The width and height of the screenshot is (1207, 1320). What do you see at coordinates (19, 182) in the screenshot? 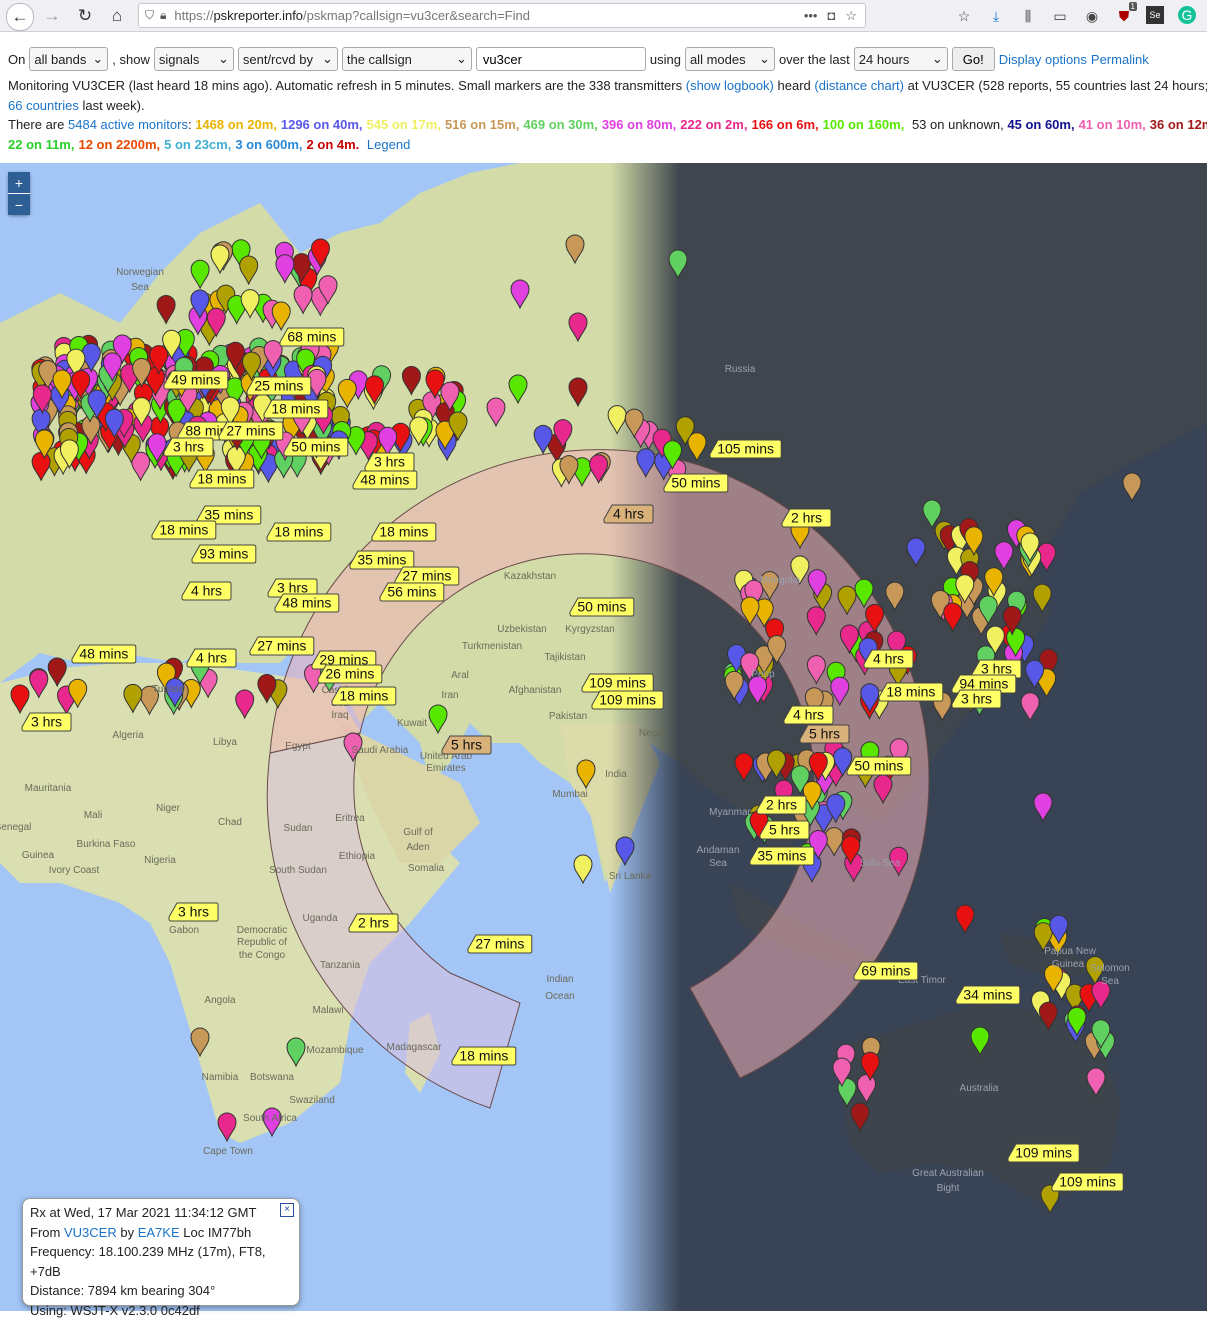
I see `zoom-in-button: +` at bounding box center [19, 182].